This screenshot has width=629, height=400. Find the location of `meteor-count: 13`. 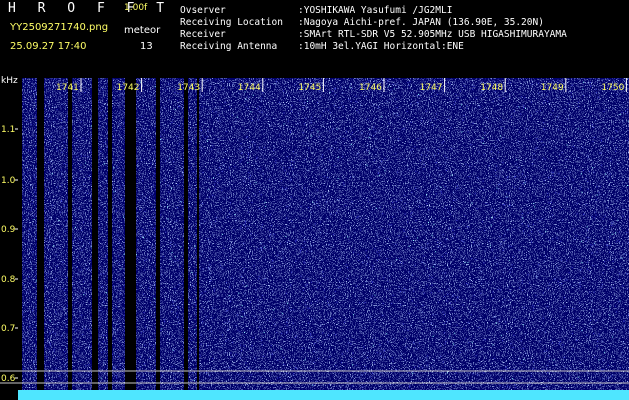

meteor-count: 13 is located at coordinates (146, 46).